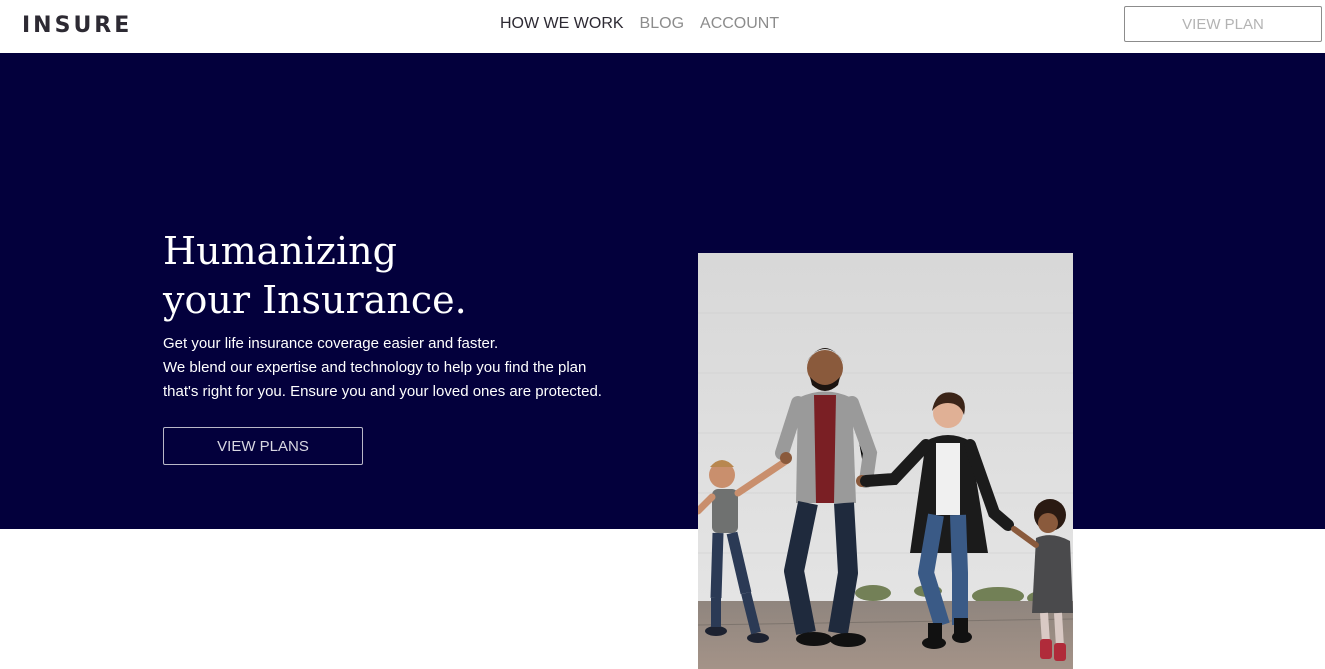 Image resolution: width=1325 pixels, height=669 pixels. What do you see at coordinates (562, 24) in the screenshot?
I see `nav-item-how-we-work: HOW WE WORK` at bounding box center [562, 24].